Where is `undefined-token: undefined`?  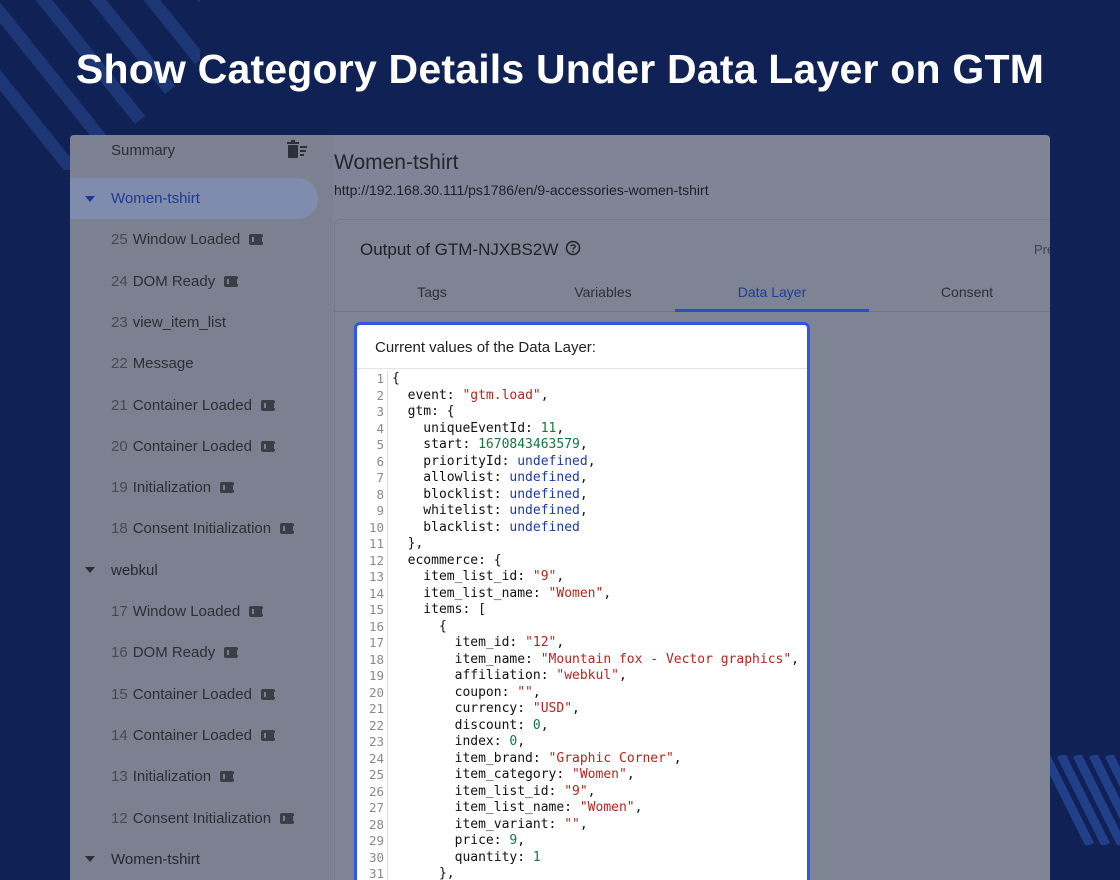
undefined-token: undefined is located at coordinates (544, 477).